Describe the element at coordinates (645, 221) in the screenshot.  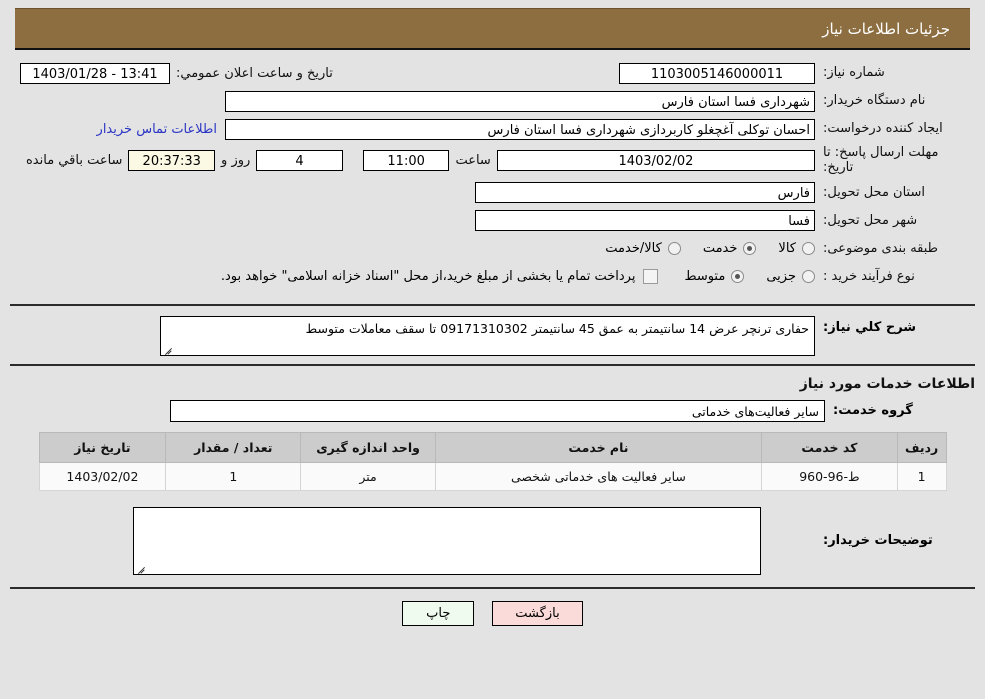
I see `delivery-city-field: فسا` at that location.